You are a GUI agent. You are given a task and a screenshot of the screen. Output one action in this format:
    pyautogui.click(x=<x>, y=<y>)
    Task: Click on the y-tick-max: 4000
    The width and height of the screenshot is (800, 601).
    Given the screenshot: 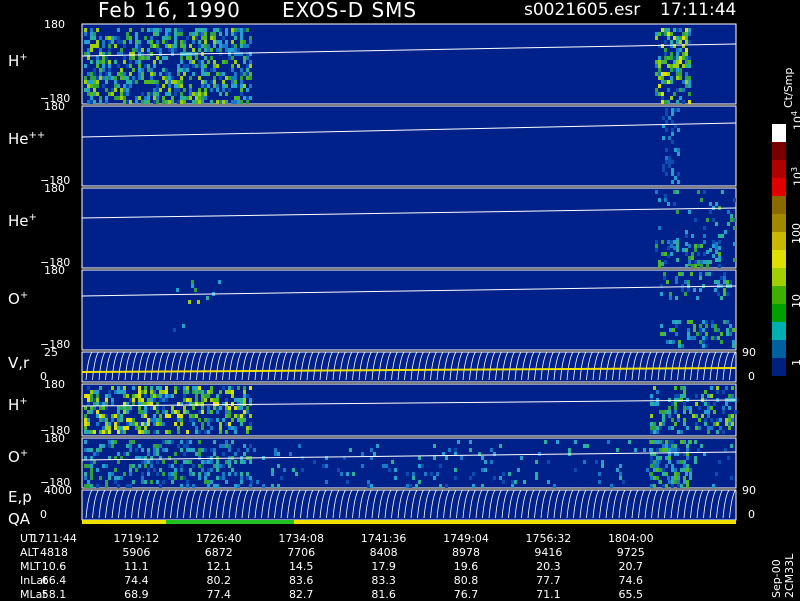 What is the action you would take?
    pyautogui.click(x=58, y=490)
    